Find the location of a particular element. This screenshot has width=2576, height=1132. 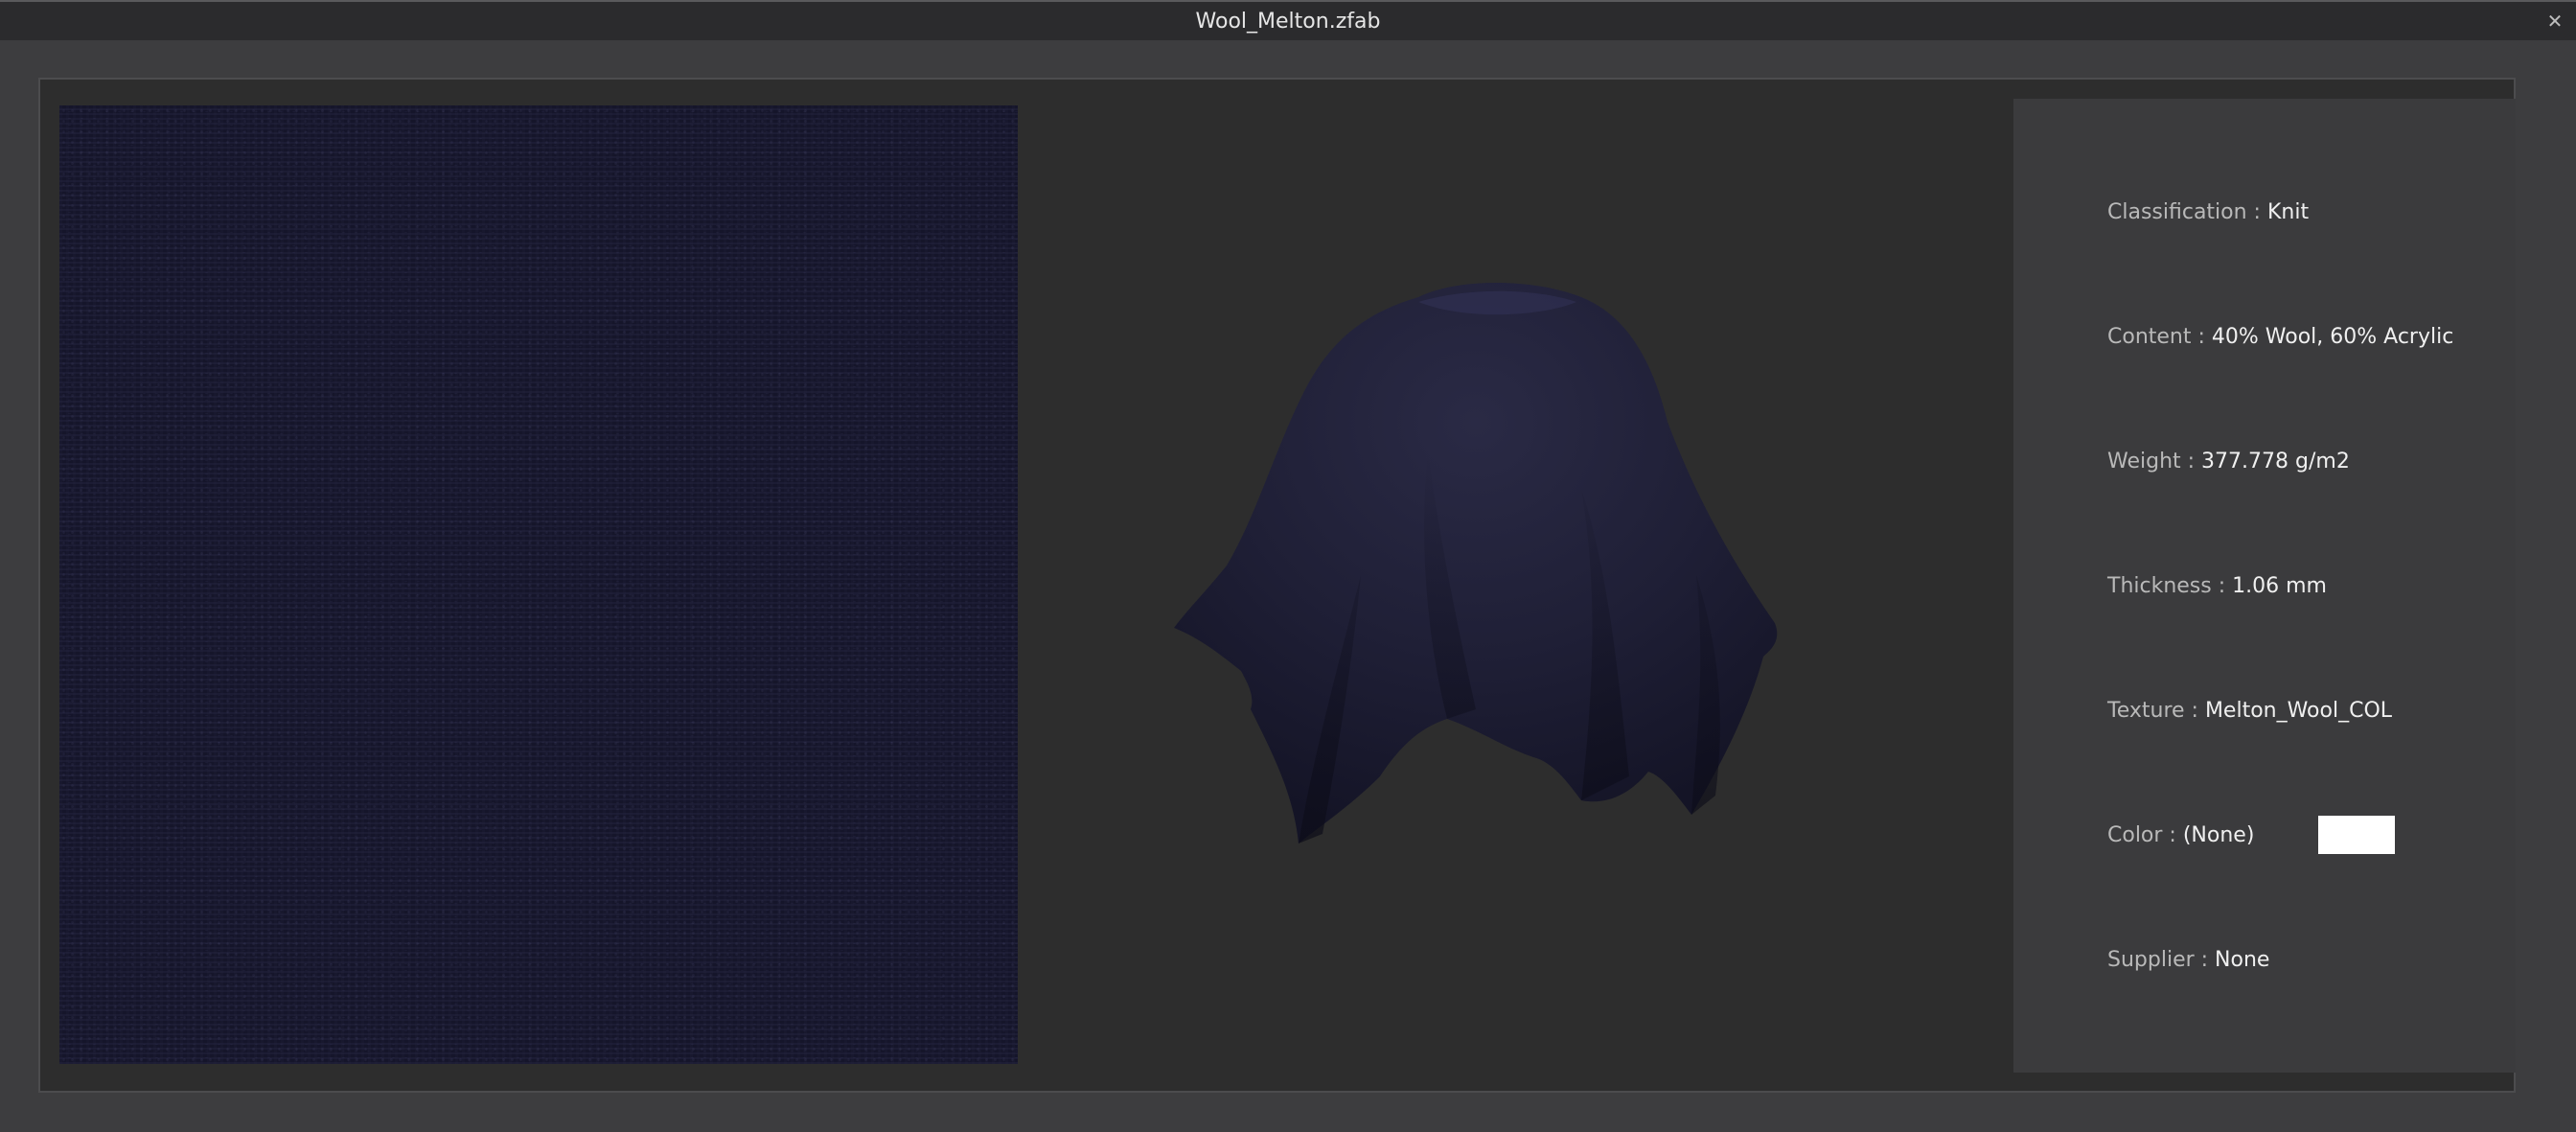

info-texture: Texture : Melton_Wool_COL is located at coordinates (2249, 712).